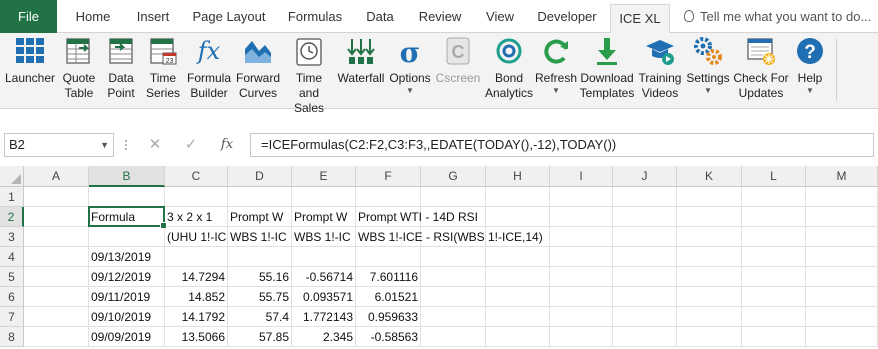 This screenshot has width=878, height=349. I want to click on cell-g8, so click(453, 337).